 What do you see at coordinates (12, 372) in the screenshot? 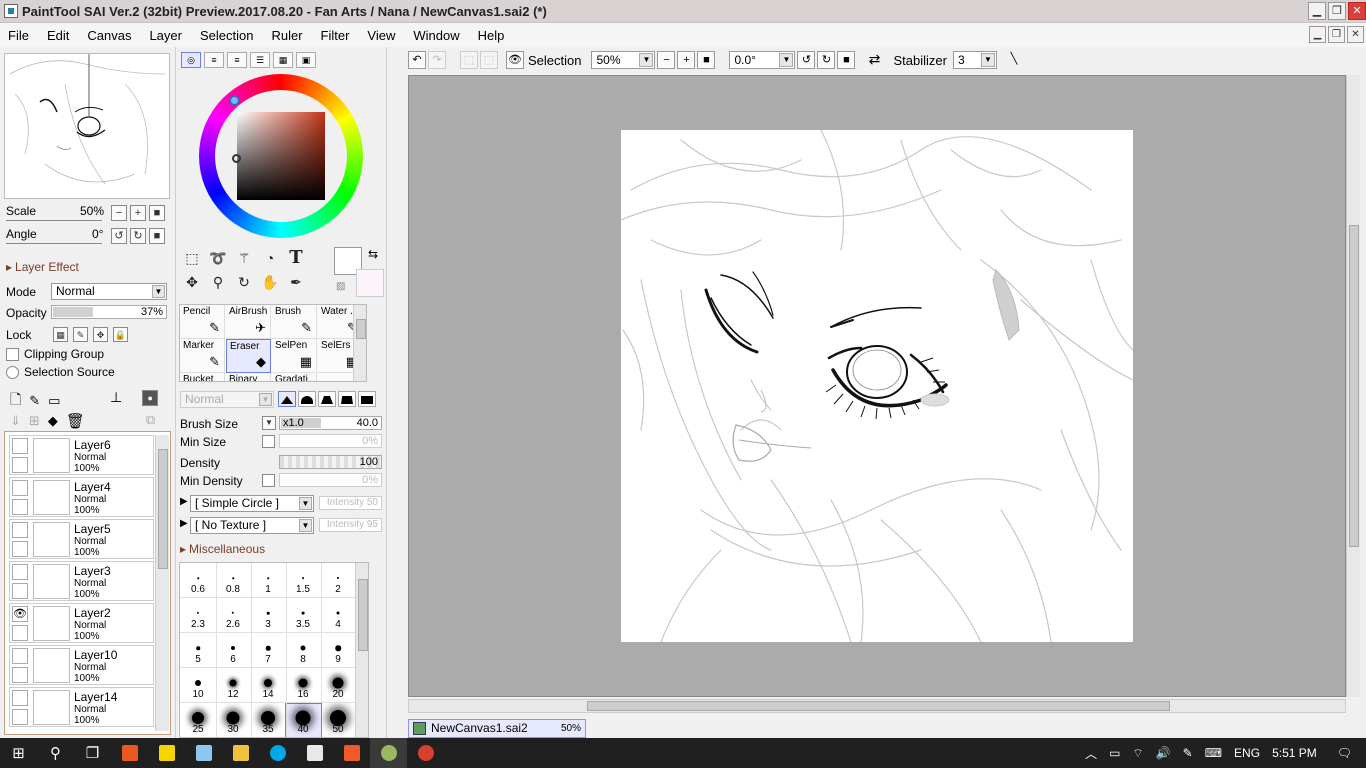
I see `selection-source-radio` at bounding box center [12, 372].